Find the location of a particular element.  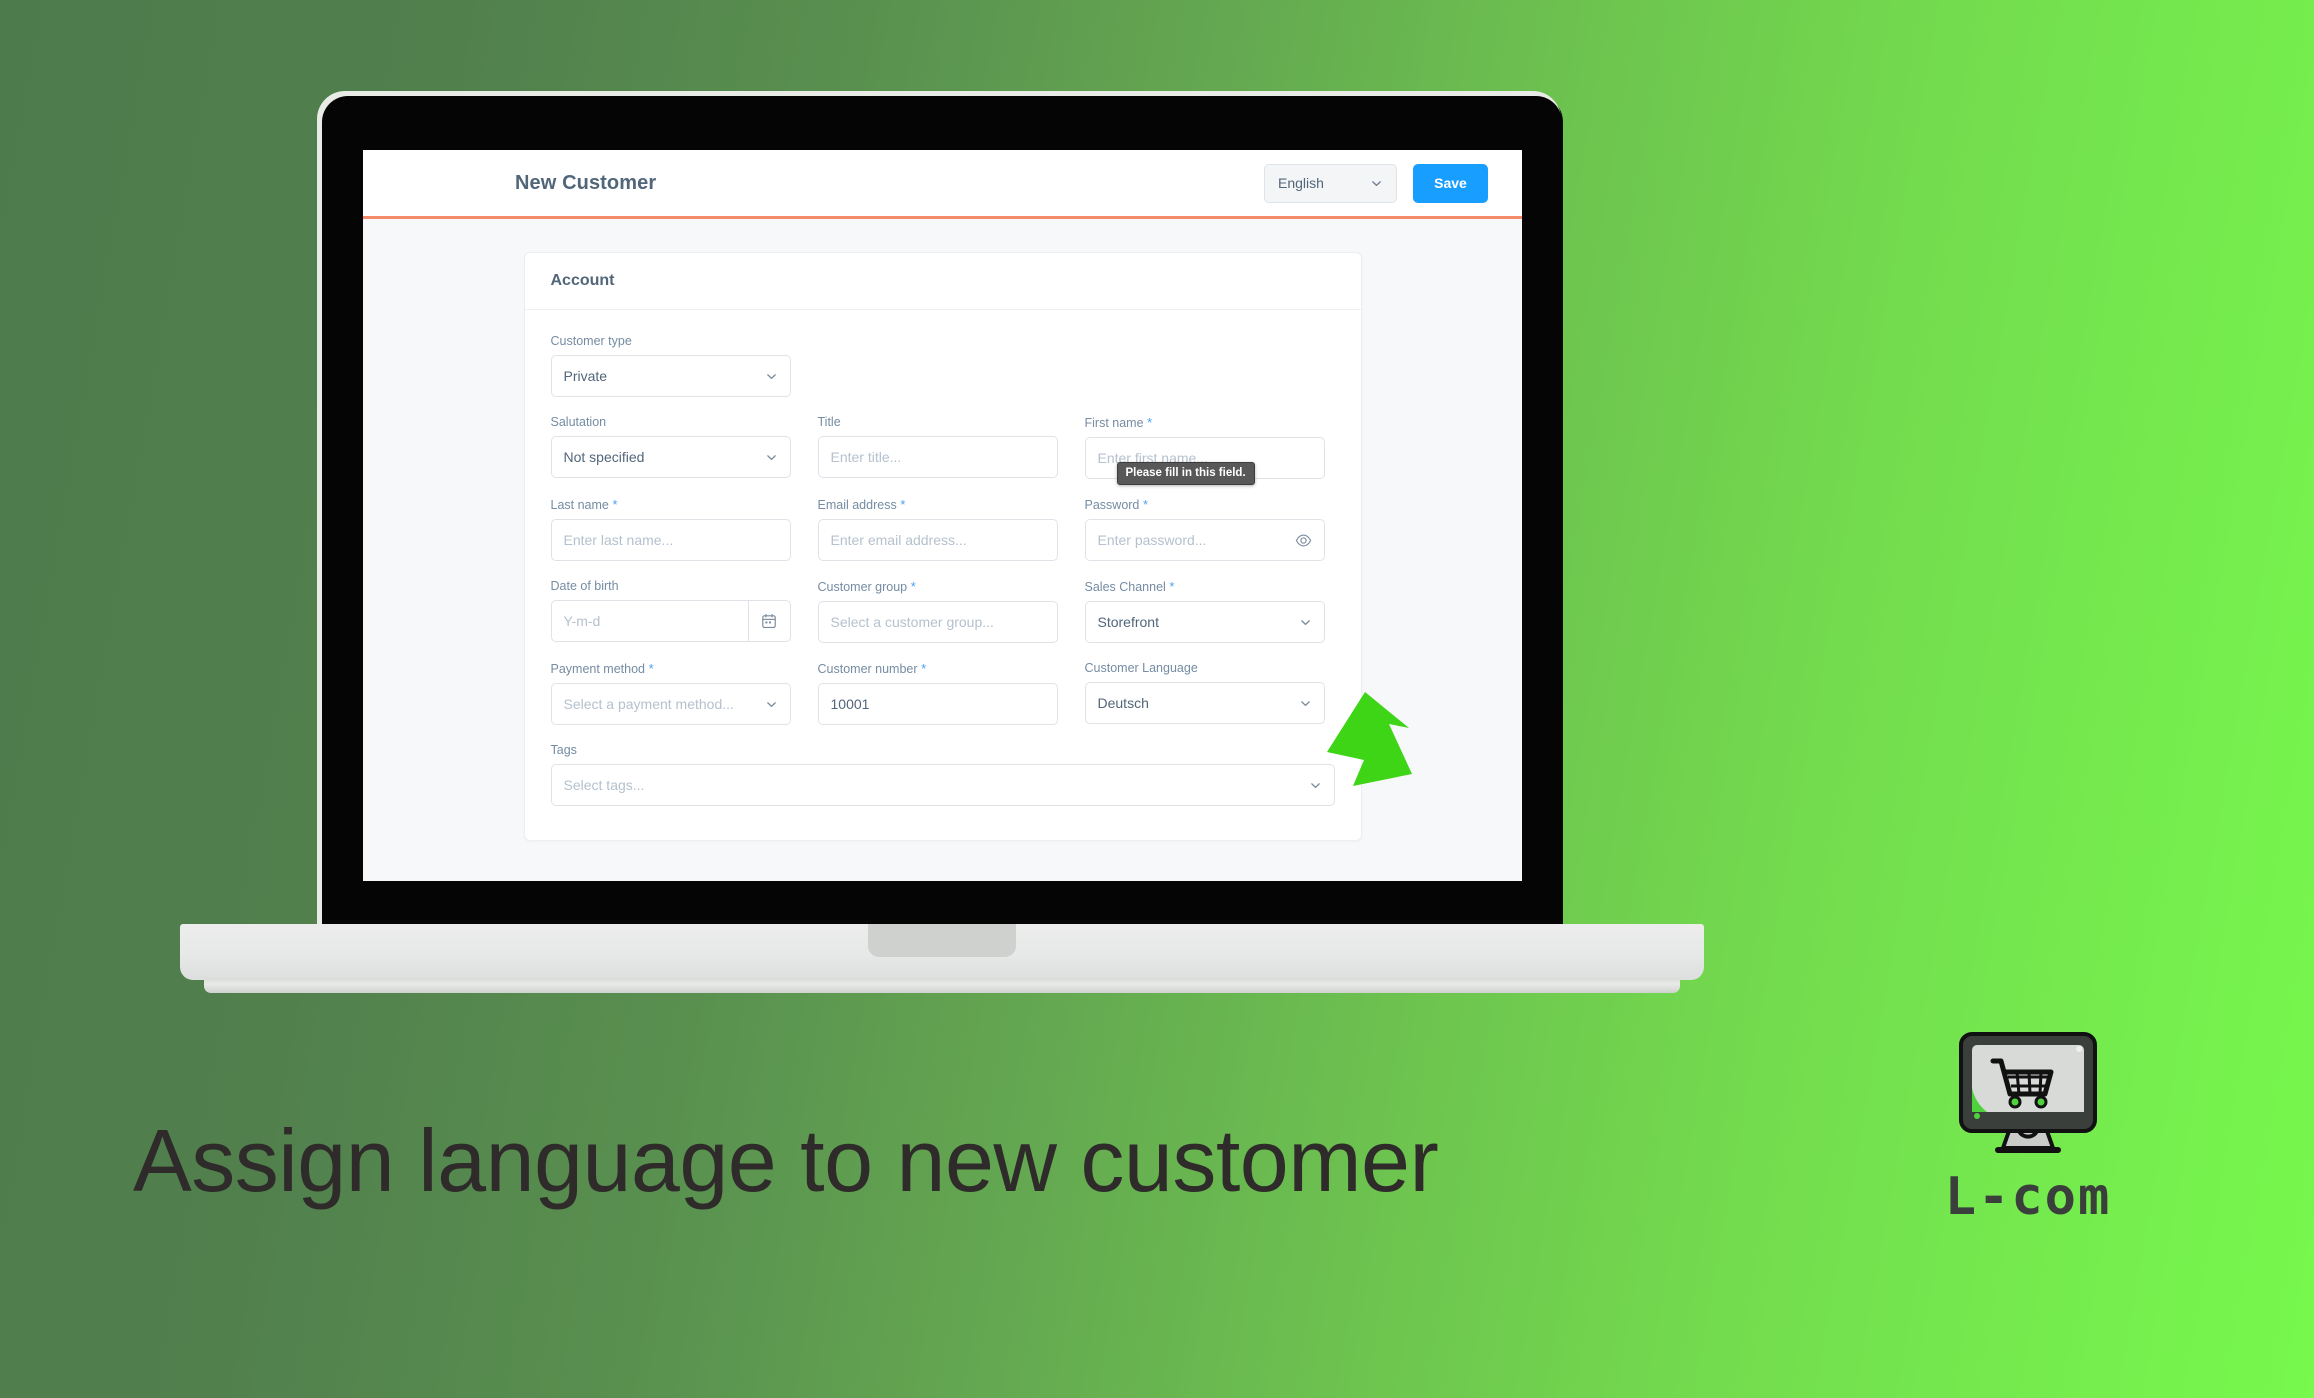

language-select-value: English is located at coordinates (1301, 183).